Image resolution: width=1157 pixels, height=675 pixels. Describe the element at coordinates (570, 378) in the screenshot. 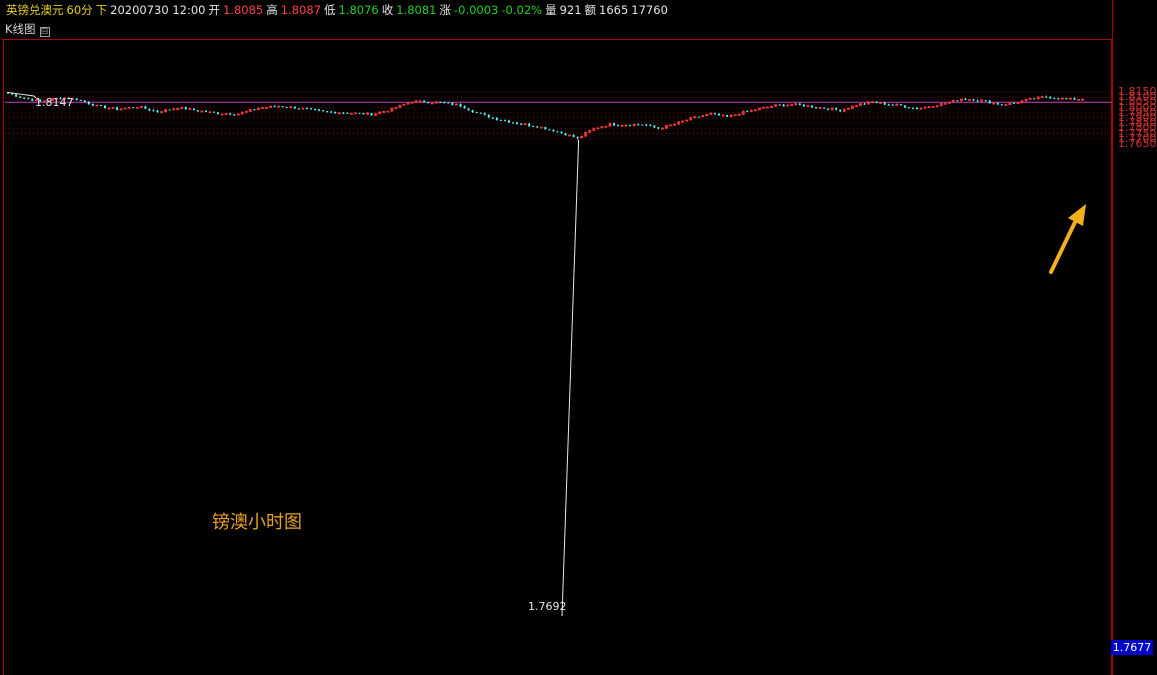

I see `low-marker-line` at that location.